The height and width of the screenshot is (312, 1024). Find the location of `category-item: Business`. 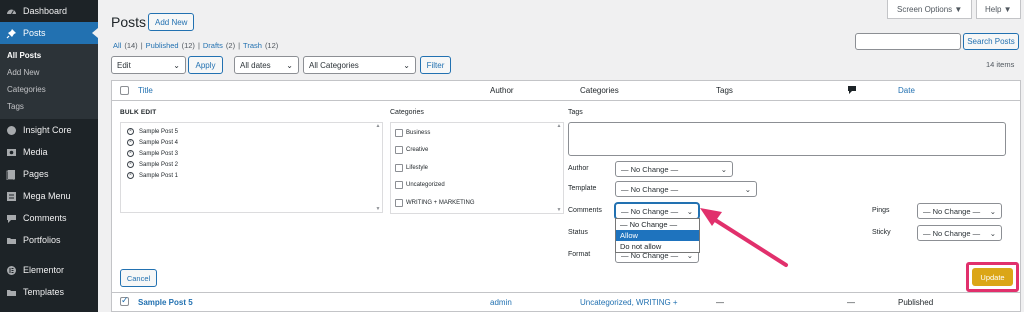

category-item: Business is located at coordinates (477, 133).